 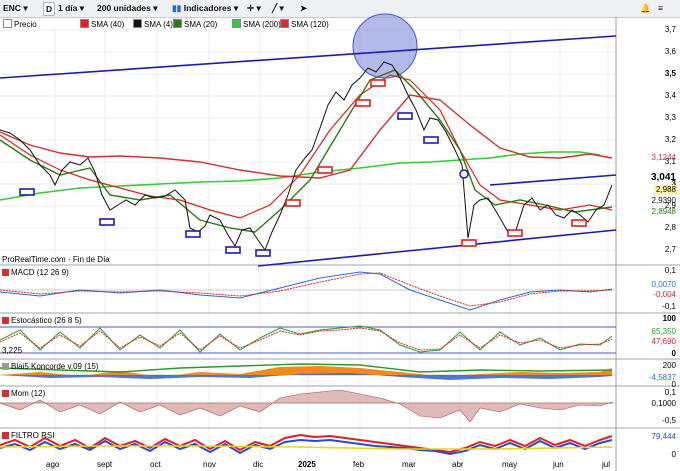 What do you see at coordinates (670, 73) in the screenshot?
I see `price-axis-tick: 3,5` at bounding box center [670, 73].